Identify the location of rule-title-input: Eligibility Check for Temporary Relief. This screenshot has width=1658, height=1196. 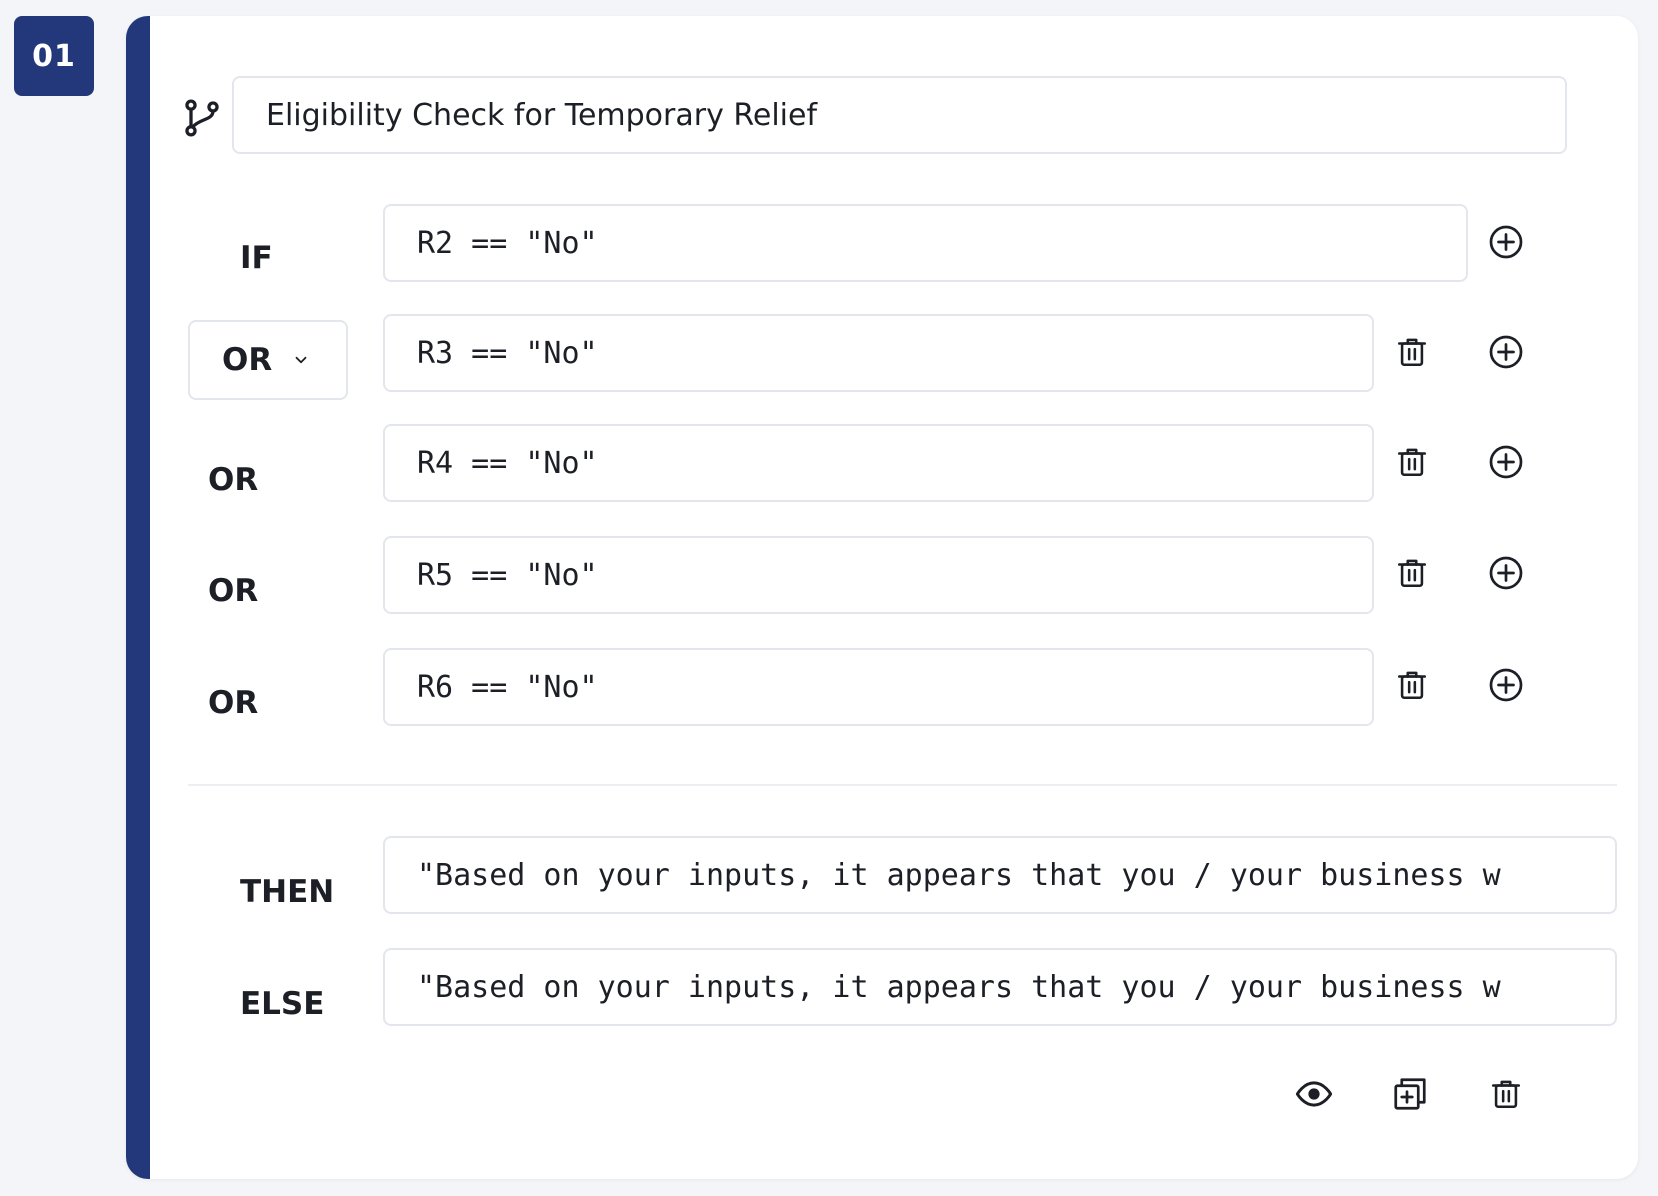
(899, 115).